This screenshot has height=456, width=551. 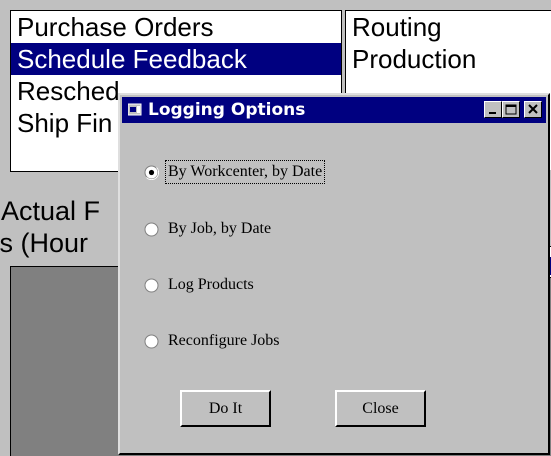 What do you see at coordinates (225, 408) in the screenshot?
I see `do-it-button: Do It` at bounding box center [225, 408].